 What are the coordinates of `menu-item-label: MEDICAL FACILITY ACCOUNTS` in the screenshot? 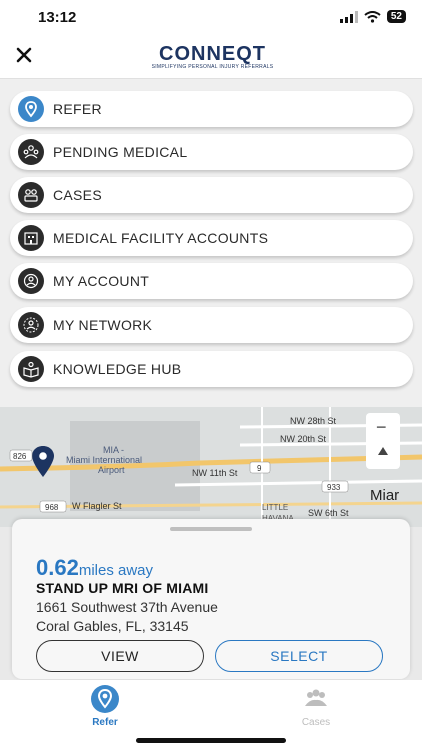 It's located at (161, 238).